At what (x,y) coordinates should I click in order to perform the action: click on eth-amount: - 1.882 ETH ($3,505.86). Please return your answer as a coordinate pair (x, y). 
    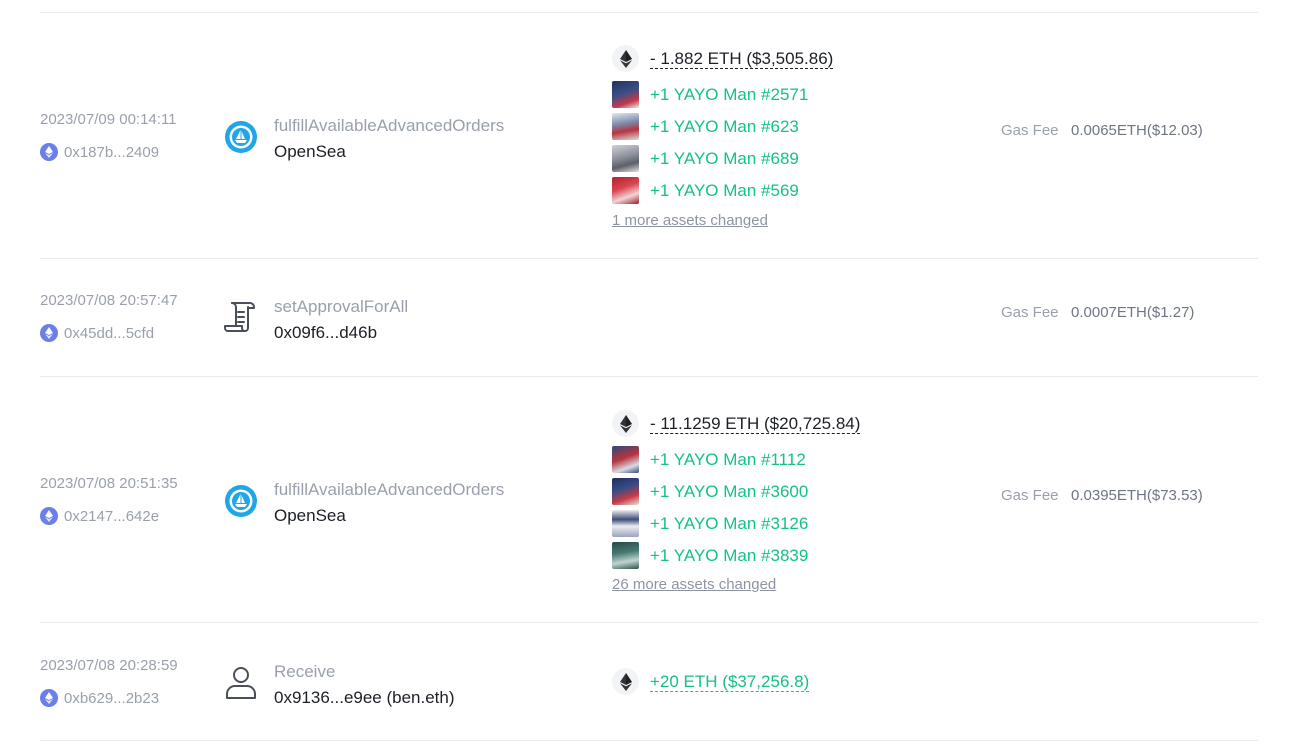
    Looking at the image, I should click on (742, 59).